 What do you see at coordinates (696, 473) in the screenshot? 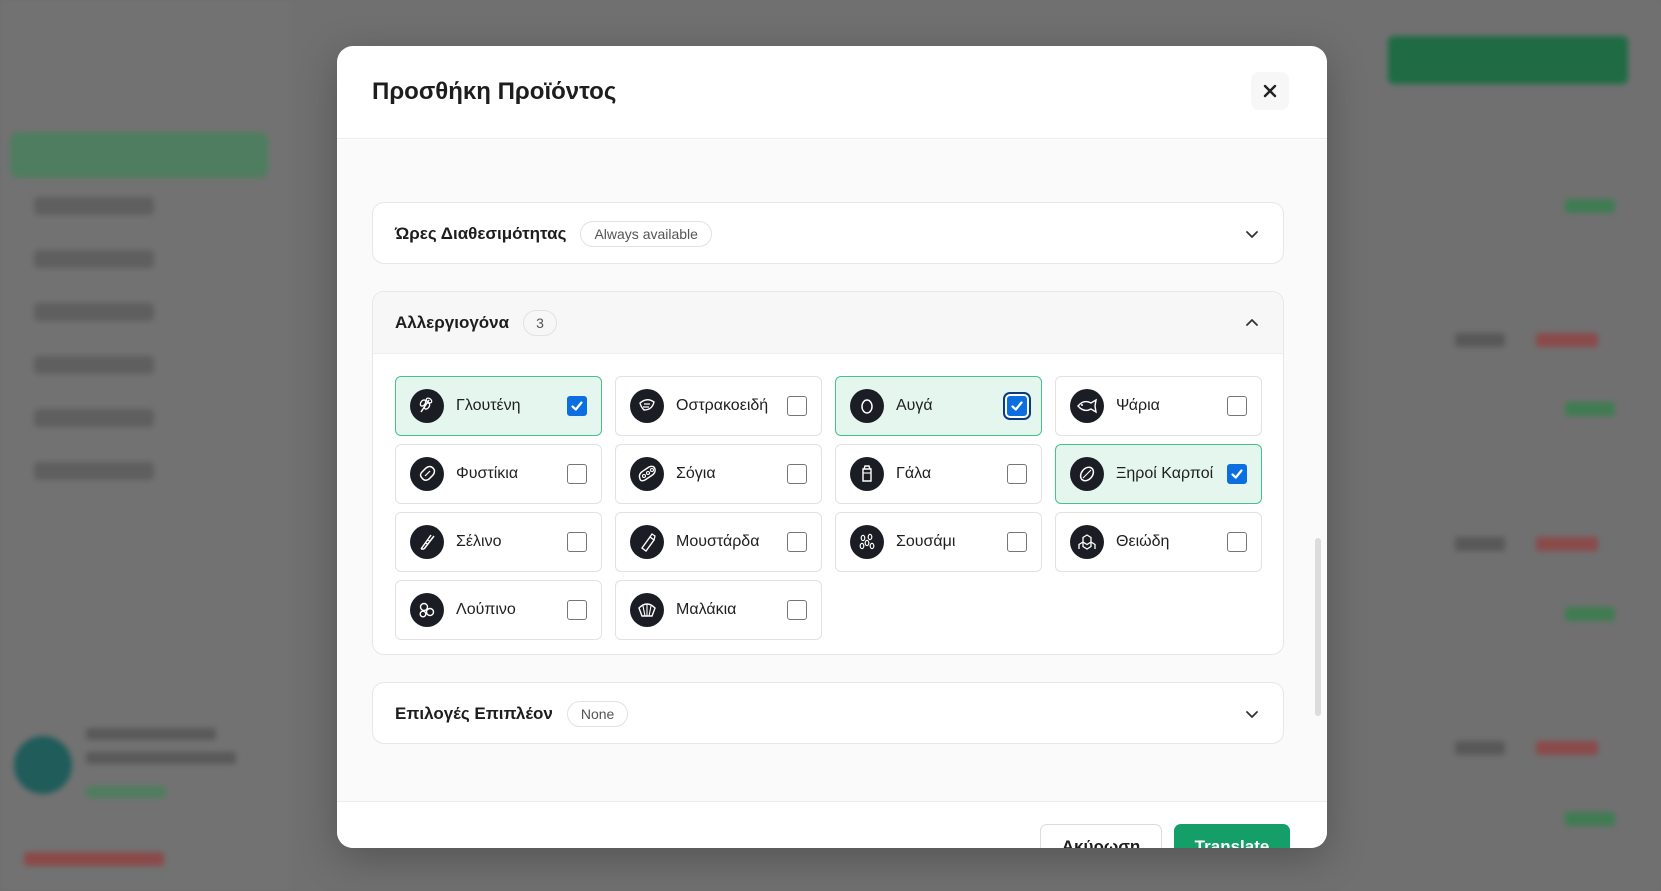
I see `allergen-label: Σόγια` at bounding box center [696, 473].